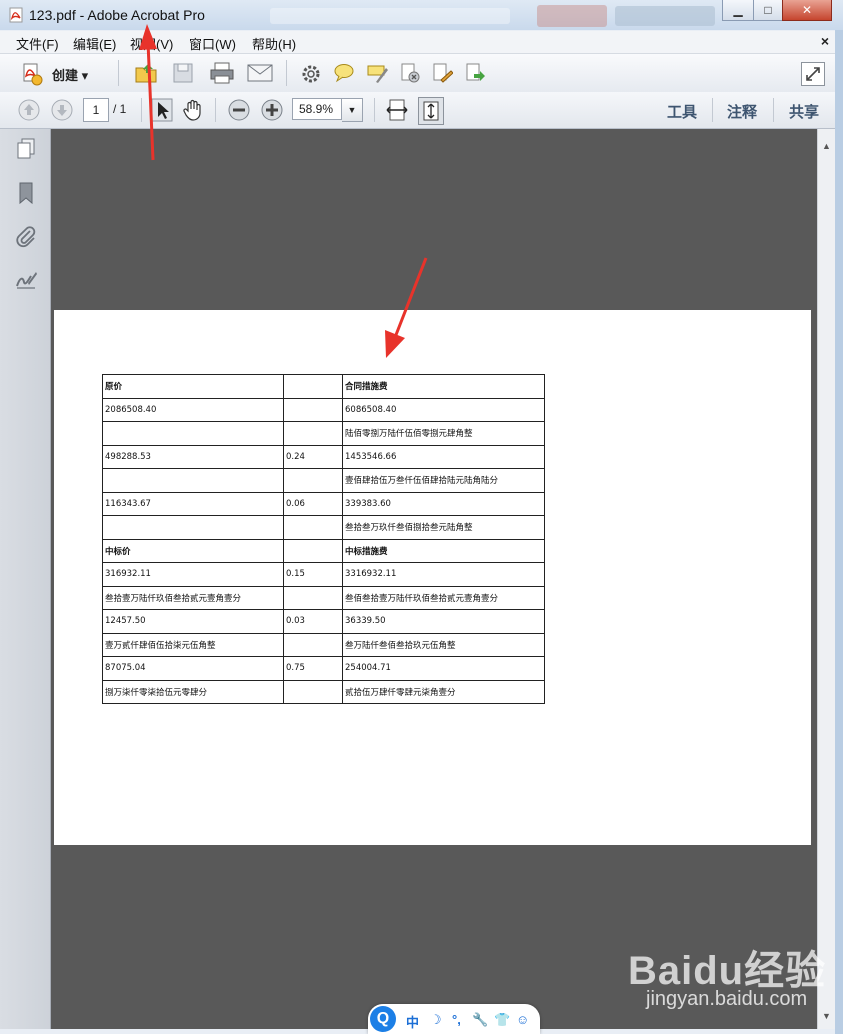 Image resolution: width=843 pixels, height=1034 pixels. What do you see at coordinates (25, 579) in the screenshot?
I see `navigation-pane` at bounding box center [25, 579].